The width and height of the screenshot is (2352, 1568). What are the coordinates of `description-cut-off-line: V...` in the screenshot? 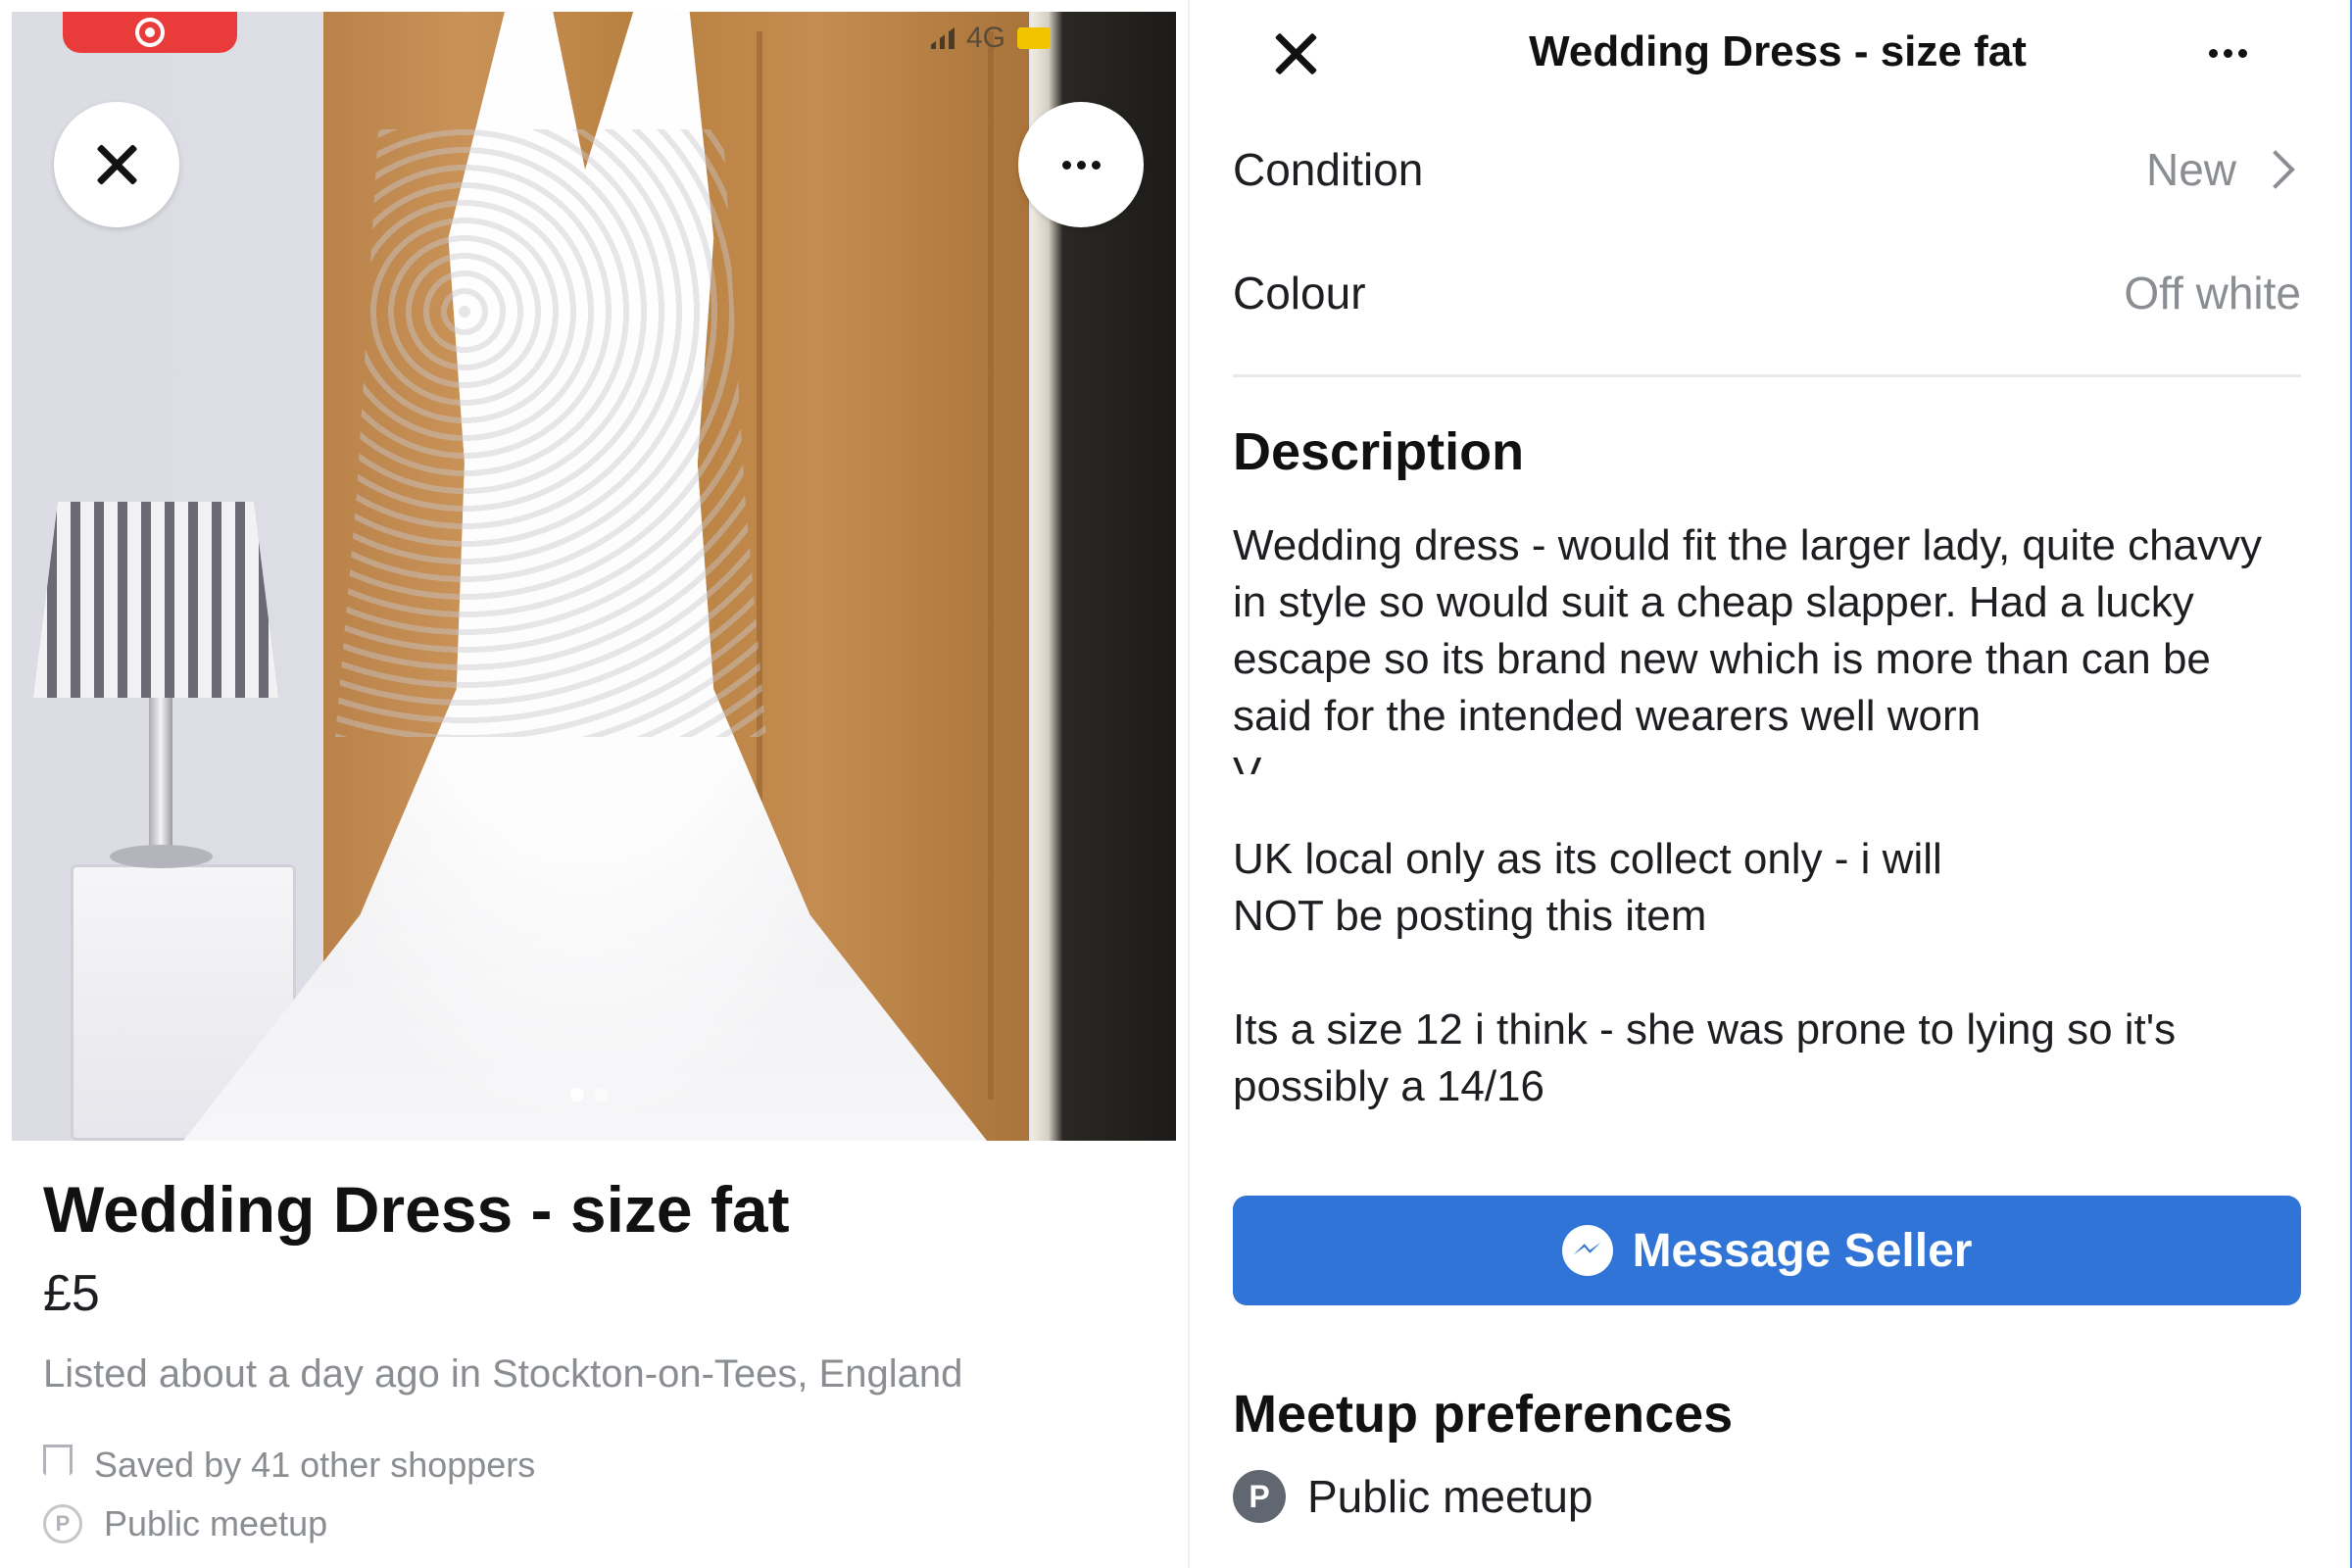 It's located at (1263, 761).